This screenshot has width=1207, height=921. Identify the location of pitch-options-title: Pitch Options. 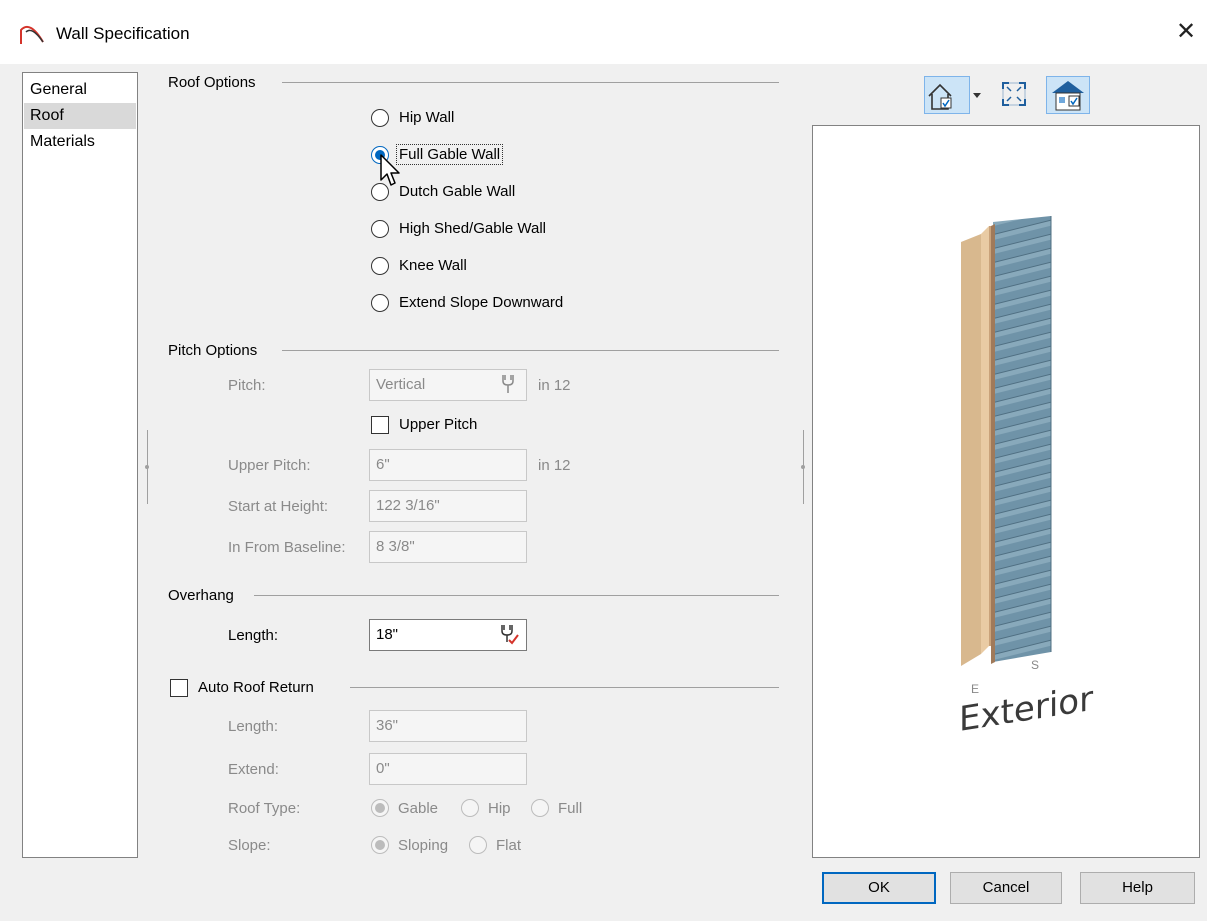
(213, 350).